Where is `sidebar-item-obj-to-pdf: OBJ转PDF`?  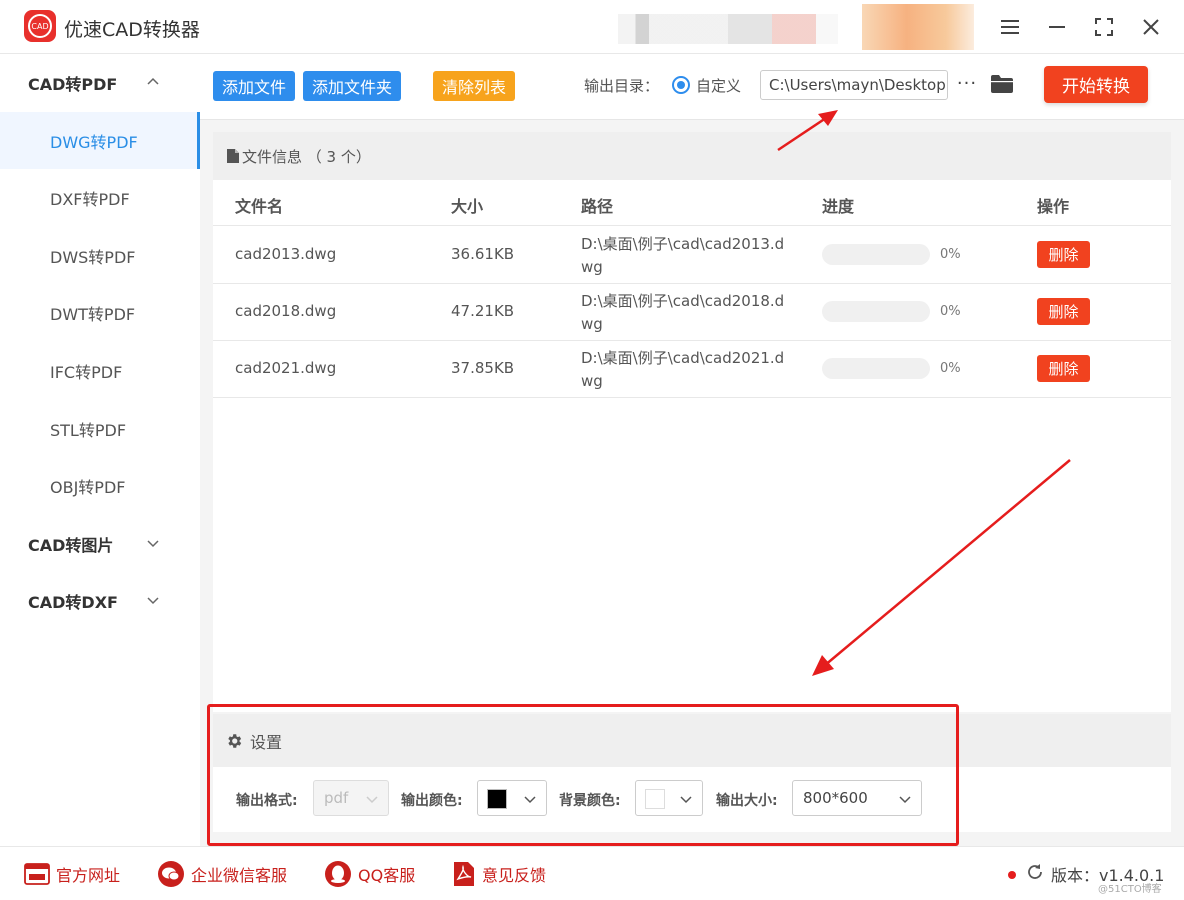
sidebar-item-obj-to-pdf: OBJ转PDF is located at coordinates (100, 485).